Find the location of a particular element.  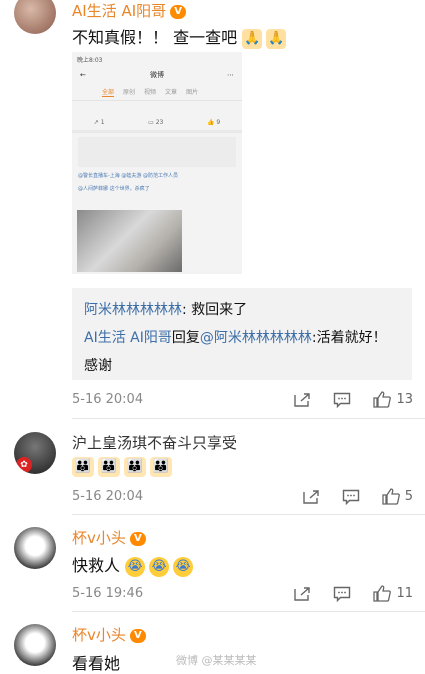

reply-mention: @阿米林林林林林 is located at coordinates (256, 338).